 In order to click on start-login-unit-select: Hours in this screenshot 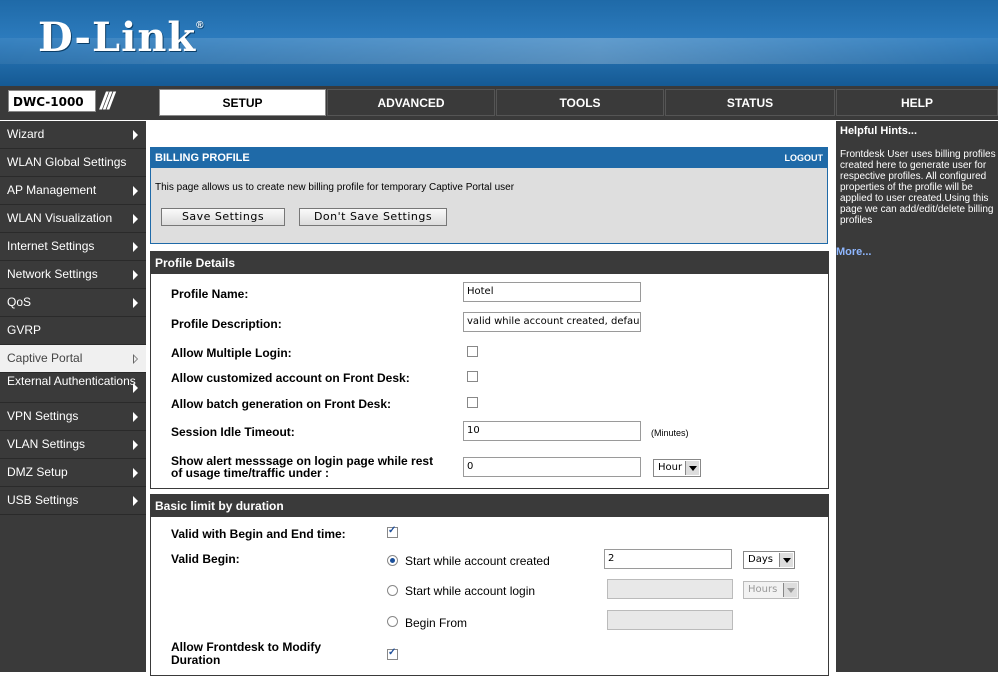, I will do `click(771, 590)`.